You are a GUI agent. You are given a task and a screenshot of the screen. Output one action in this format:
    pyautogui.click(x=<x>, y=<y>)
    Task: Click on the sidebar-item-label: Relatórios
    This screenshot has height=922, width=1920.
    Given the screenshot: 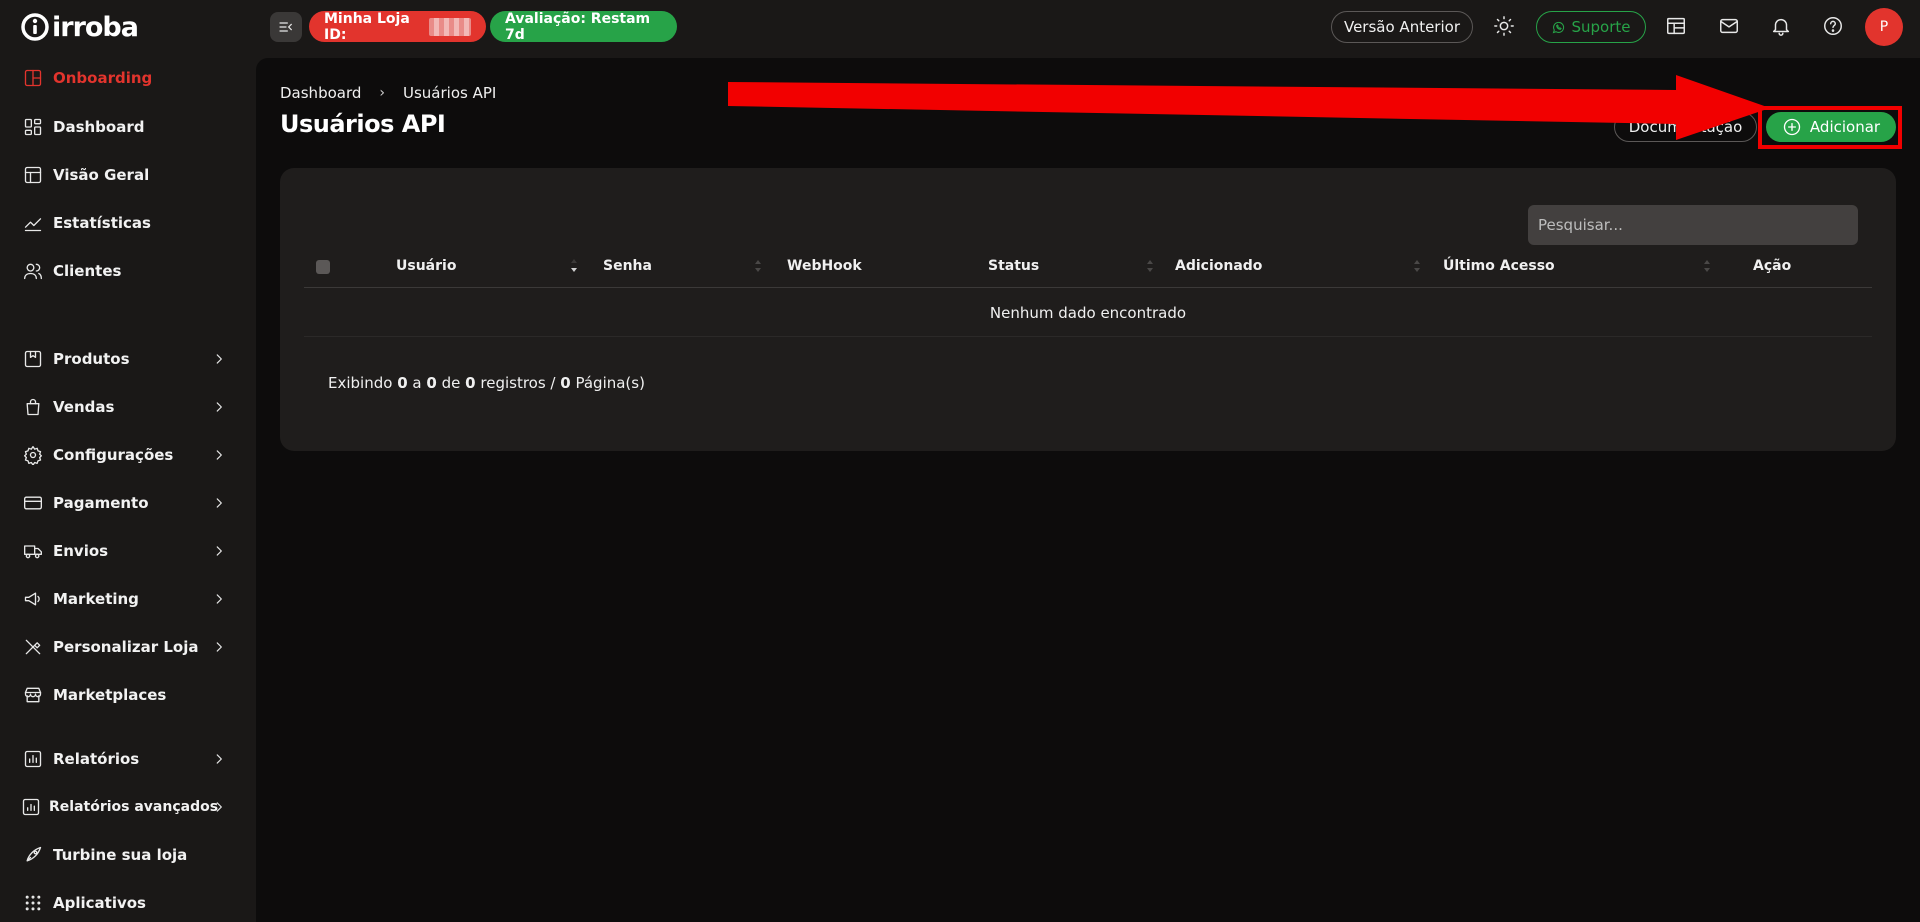 What is the action you would take?
    pyautogui.click(x=96, y=759)
    